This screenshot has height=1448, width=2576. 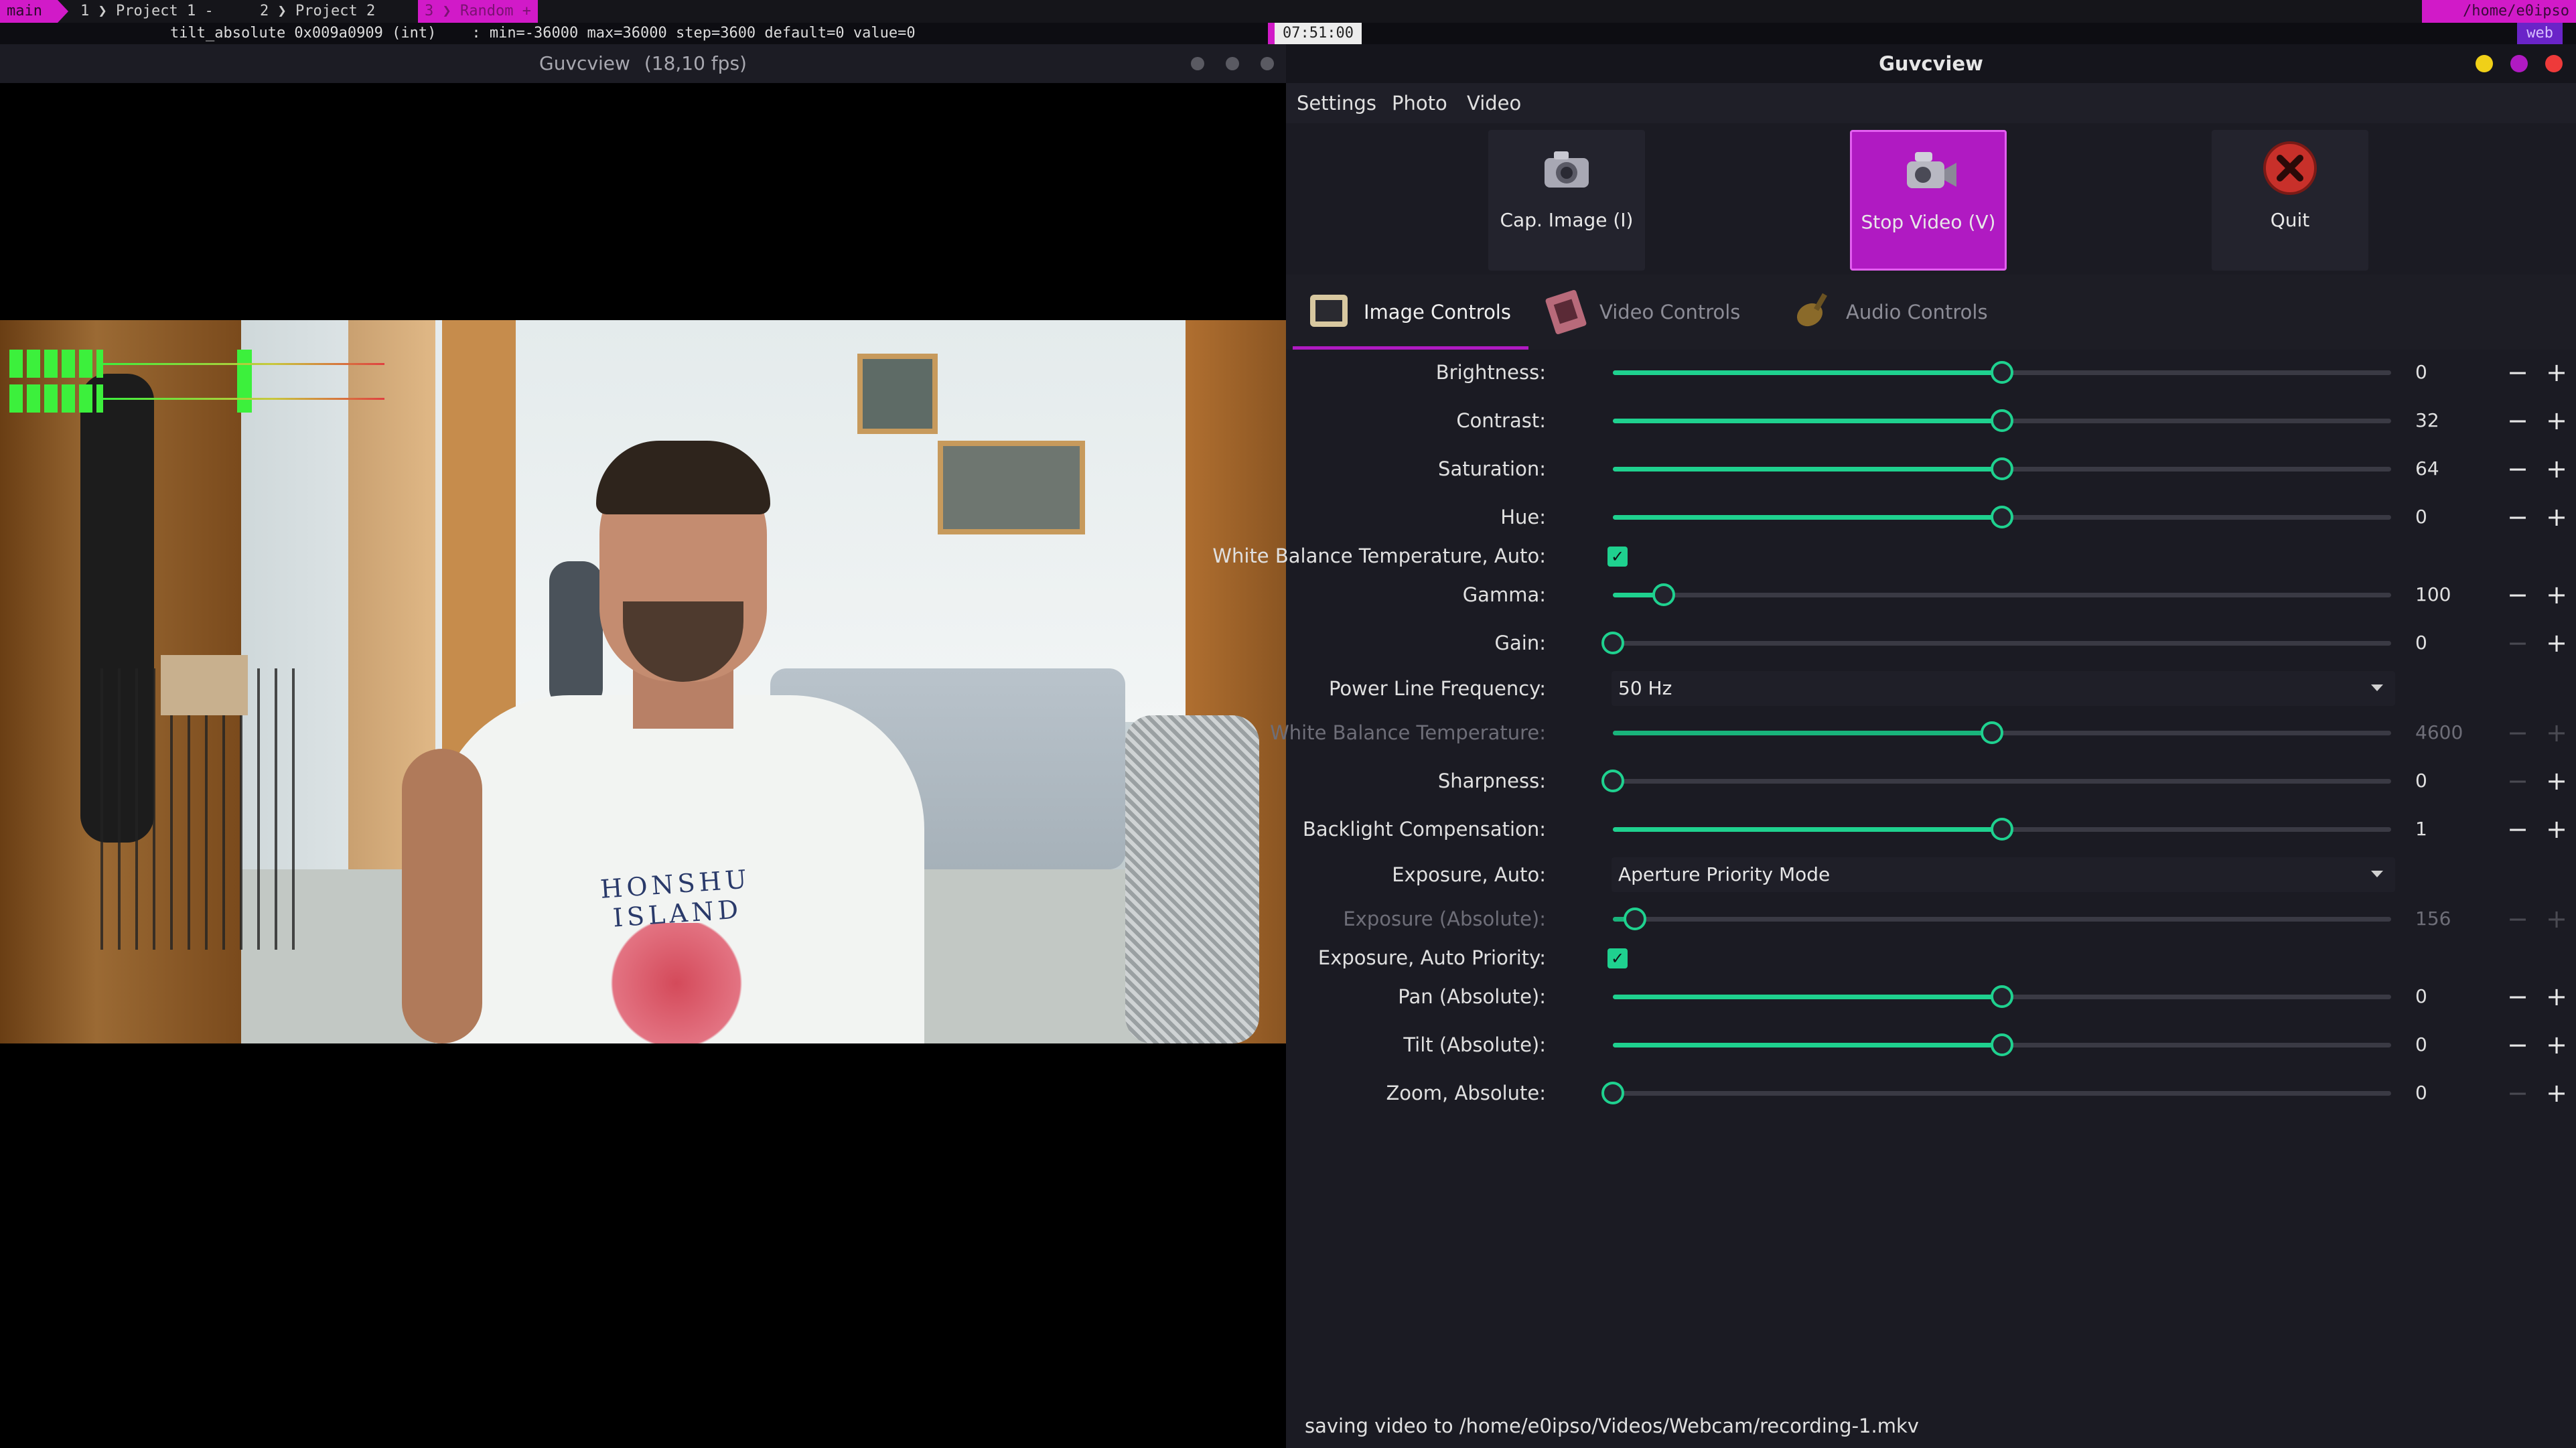 What do you see at coordinates (1928, 222) in the screenshot?
I see `stop-video-label: Stop Video (V)` at bounding box center [1928, 222].